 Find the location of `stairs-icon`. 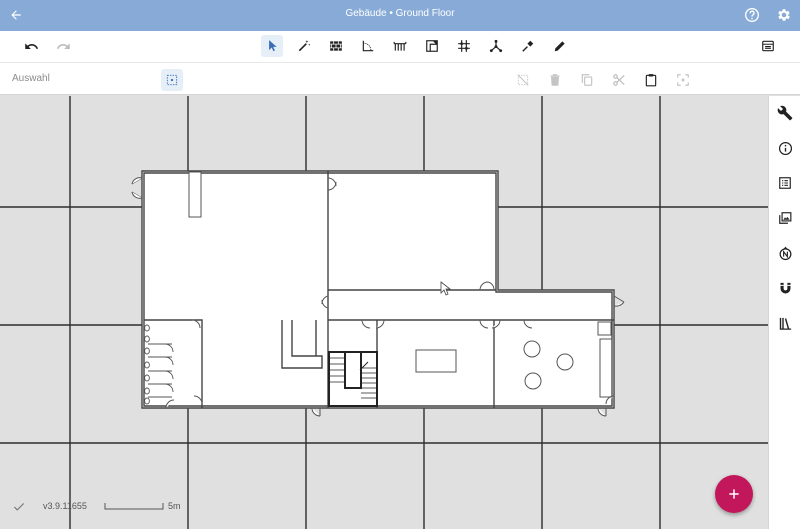

stairs-icon is located at coordinates (400, 46).